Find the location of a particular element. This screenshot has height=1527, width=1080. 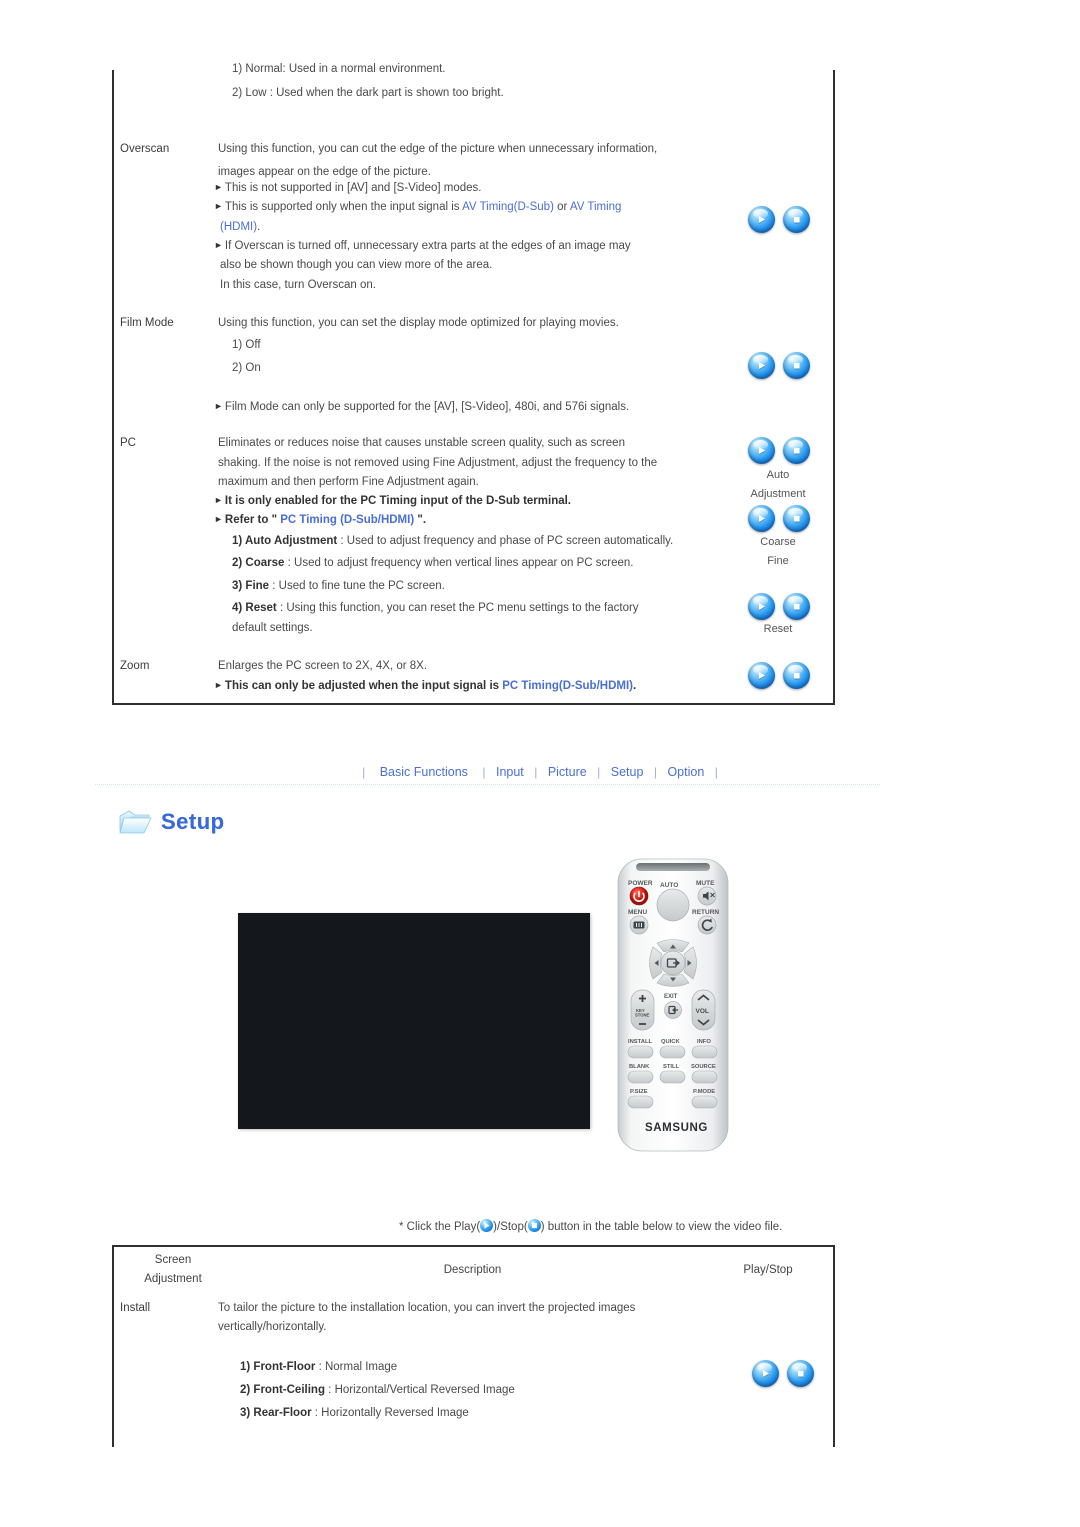

side-label-fine: Fine is located at coordinates (778, 561).